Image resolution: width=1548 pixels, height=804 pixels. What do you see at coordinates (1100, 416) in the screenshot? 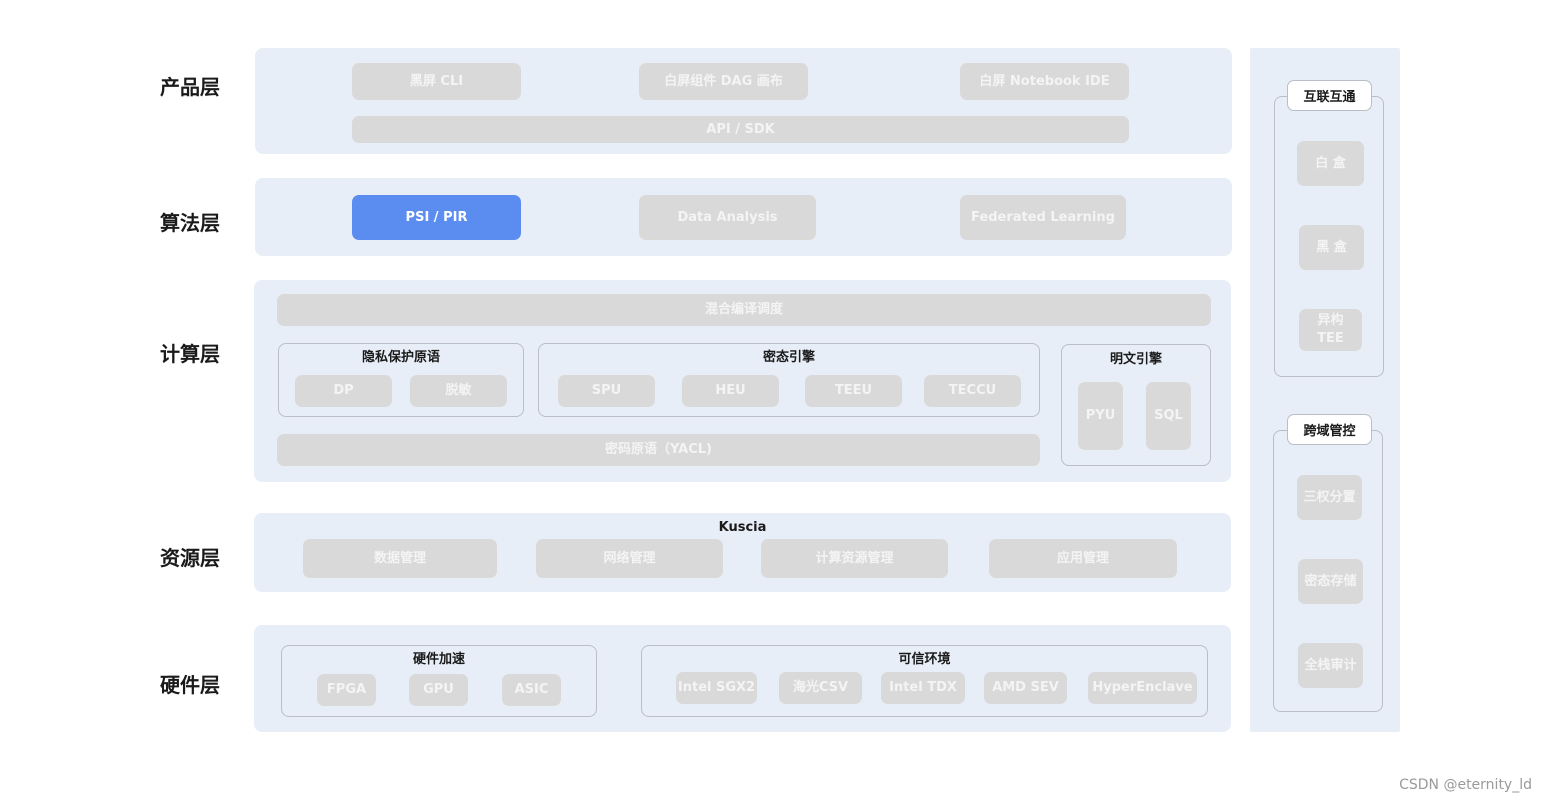
I see `pyu-box: PYU` at bounding box center [1100, 416].